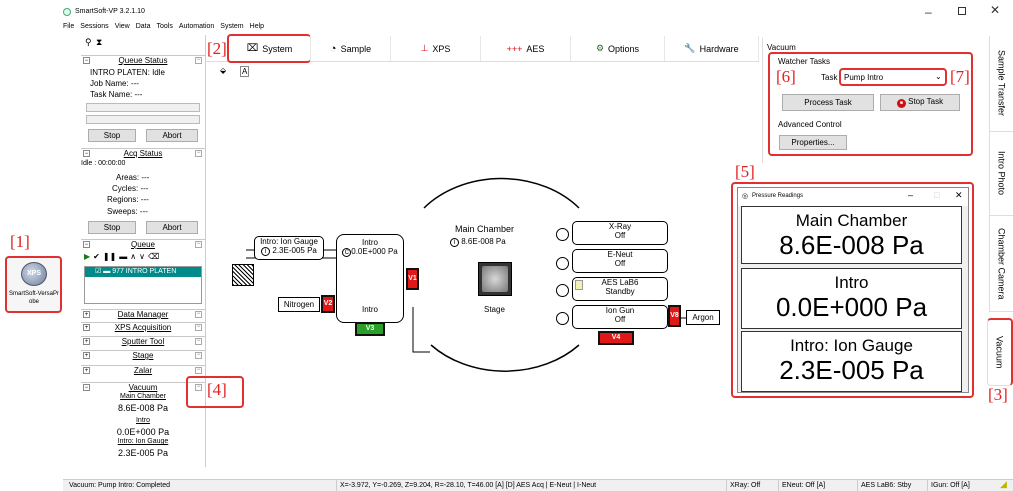  I want to click on pressure-window-icon: ◎, so click(745, 196).